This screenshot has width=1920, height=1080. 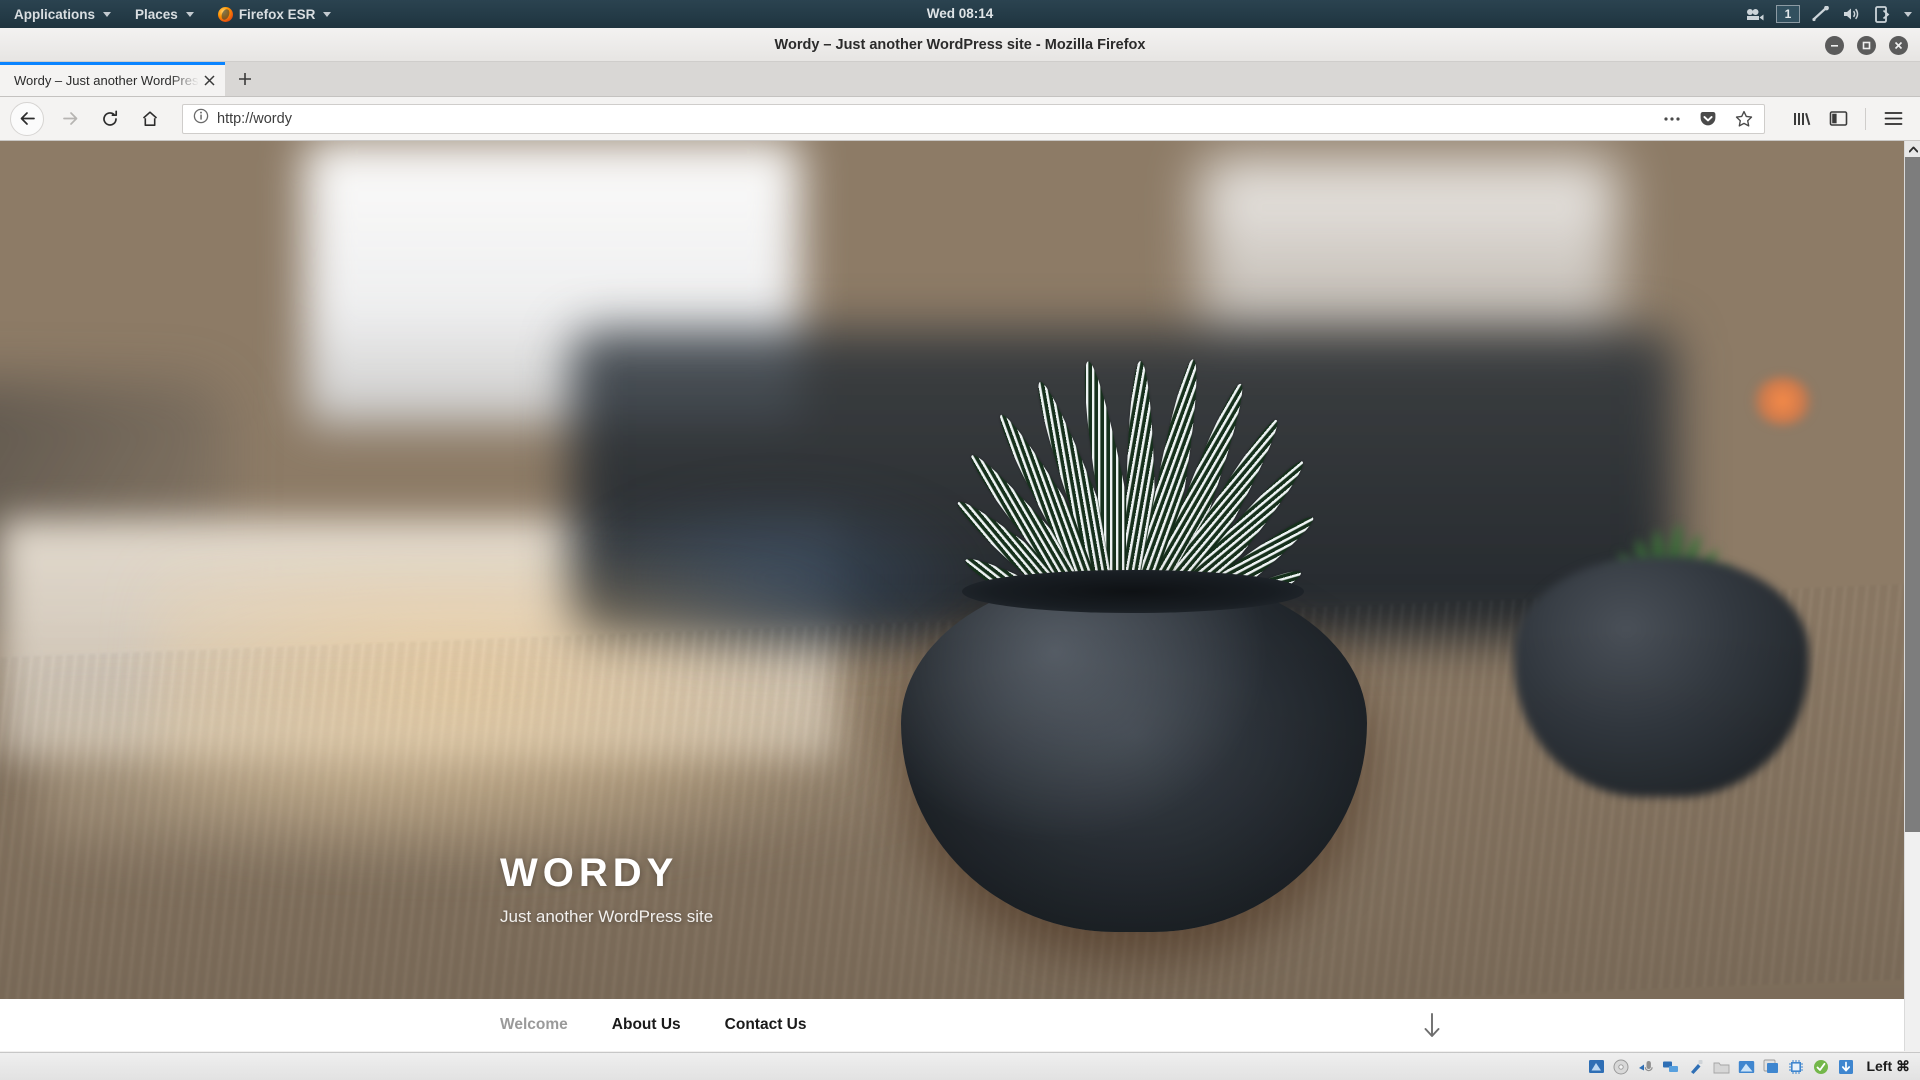 I want to click on site-navigation-bar: Welcome About Us Contact Us, so click(x=952, y=1025).